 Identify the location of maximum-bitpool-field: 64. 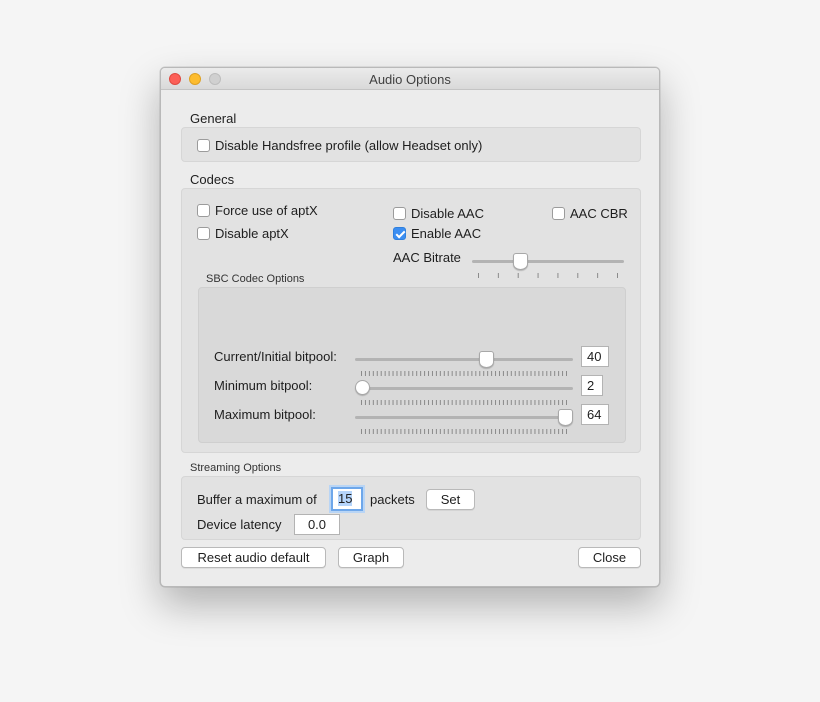
(595, 414).